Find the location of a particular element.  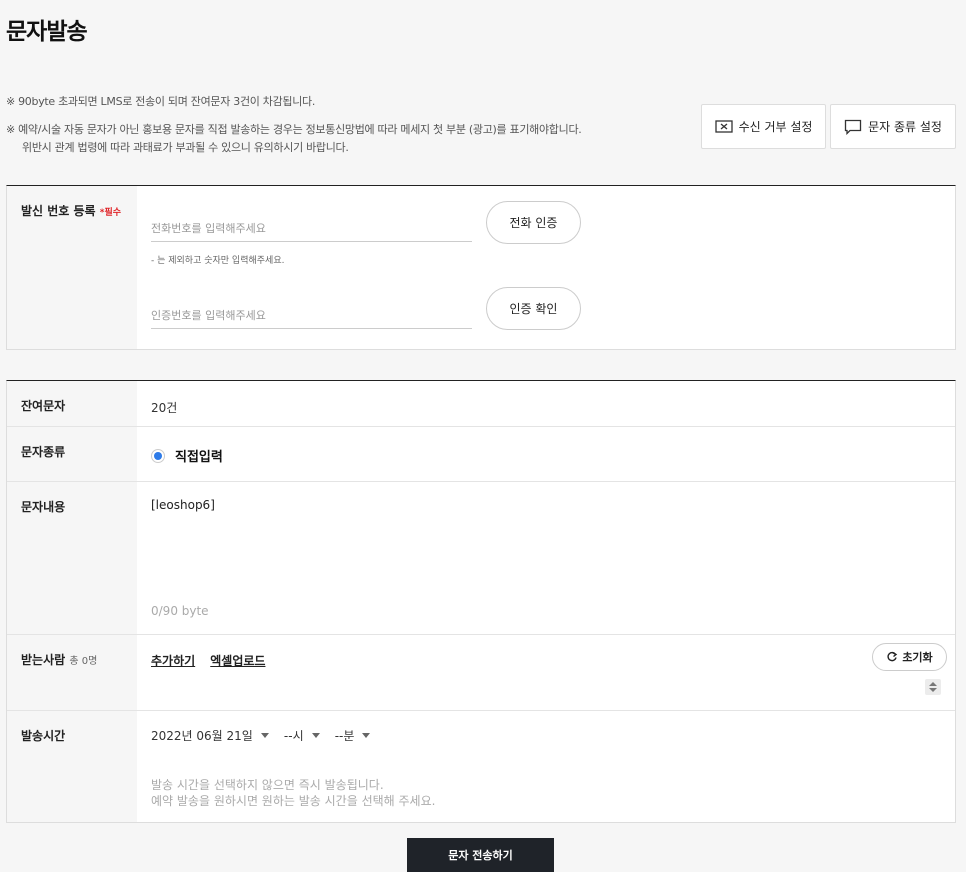

message-type-row: 문자종류 직접입력 is located at coordinates (481, 453).